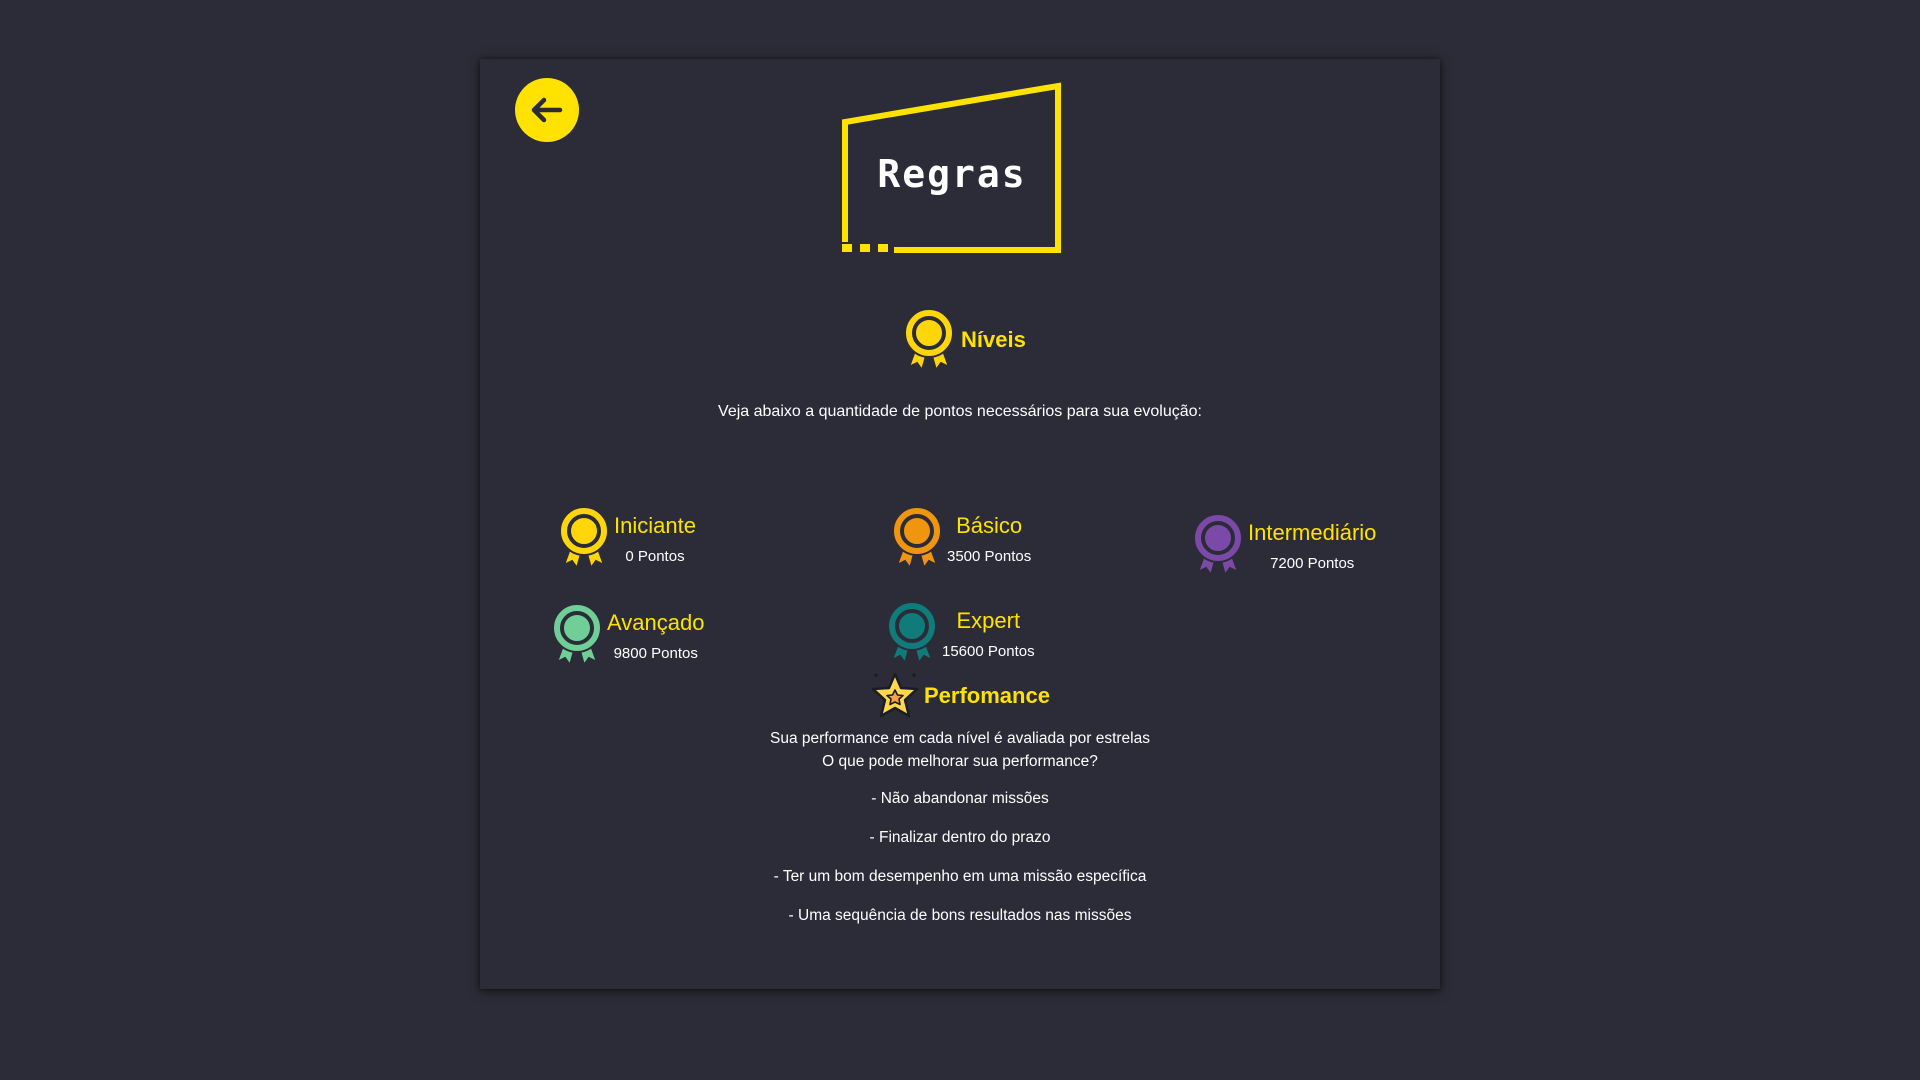  What do you see at coordinates (988, 651) in the screenshot?
I see `level-points: 15600 Pontos` at bounding box center [988, 651].